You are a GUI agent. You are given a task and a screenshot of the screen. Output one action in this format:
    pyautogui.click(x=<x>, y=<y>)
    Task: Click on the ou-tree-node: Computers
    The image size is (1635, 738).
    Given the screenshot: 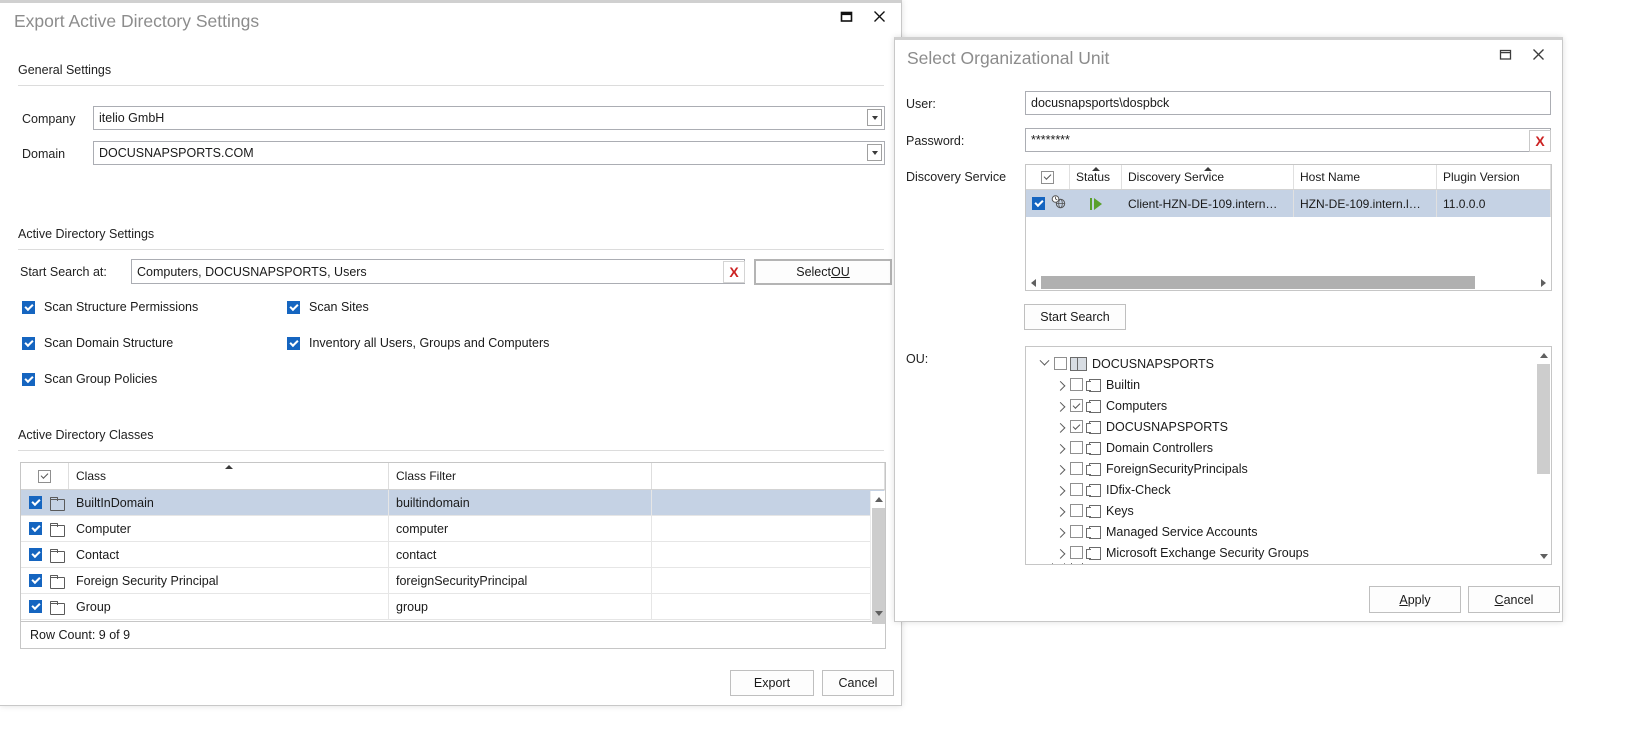 What is the action you would take?
    pyautogui.click(x=1288, y=405)
    